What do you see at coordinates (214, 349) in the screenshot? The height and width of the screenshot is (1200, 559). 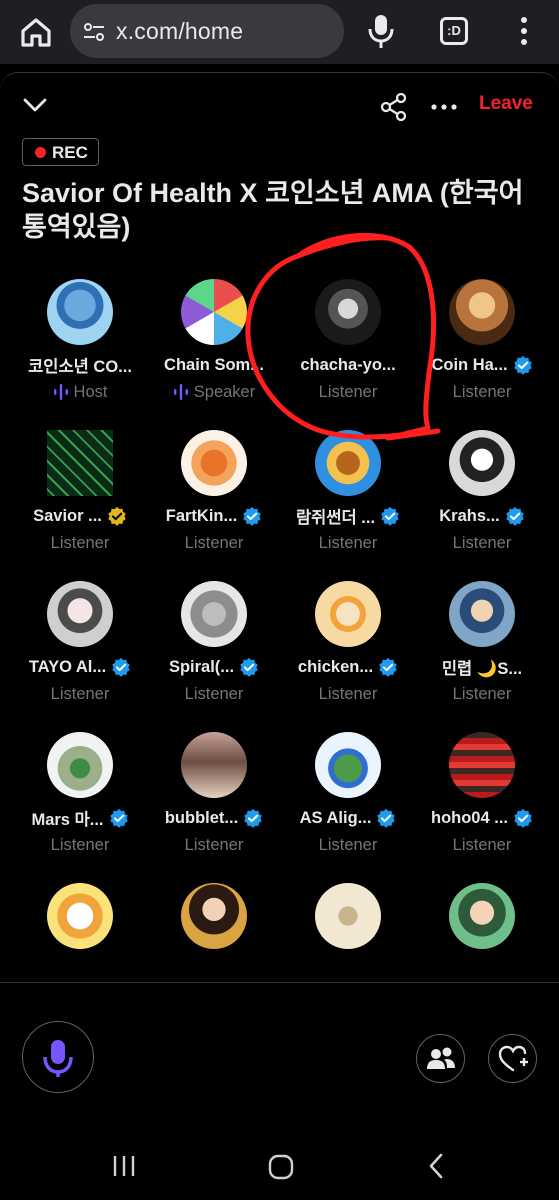 I see `participant-card: Chain Som... Speaker` at bounding box center [214, 349].